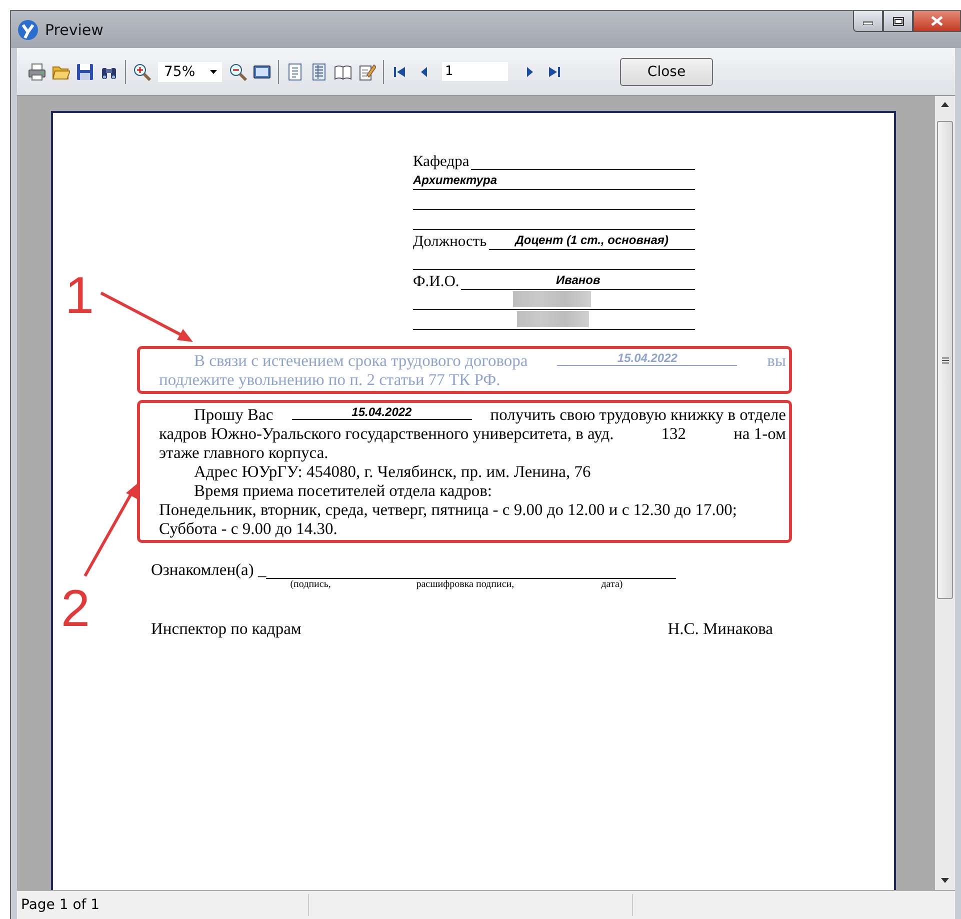 This screenshot has width=961, height=919. Describe the element at coordinates (262, 71) in the screenshot. I see `page-width-icon` at that location.